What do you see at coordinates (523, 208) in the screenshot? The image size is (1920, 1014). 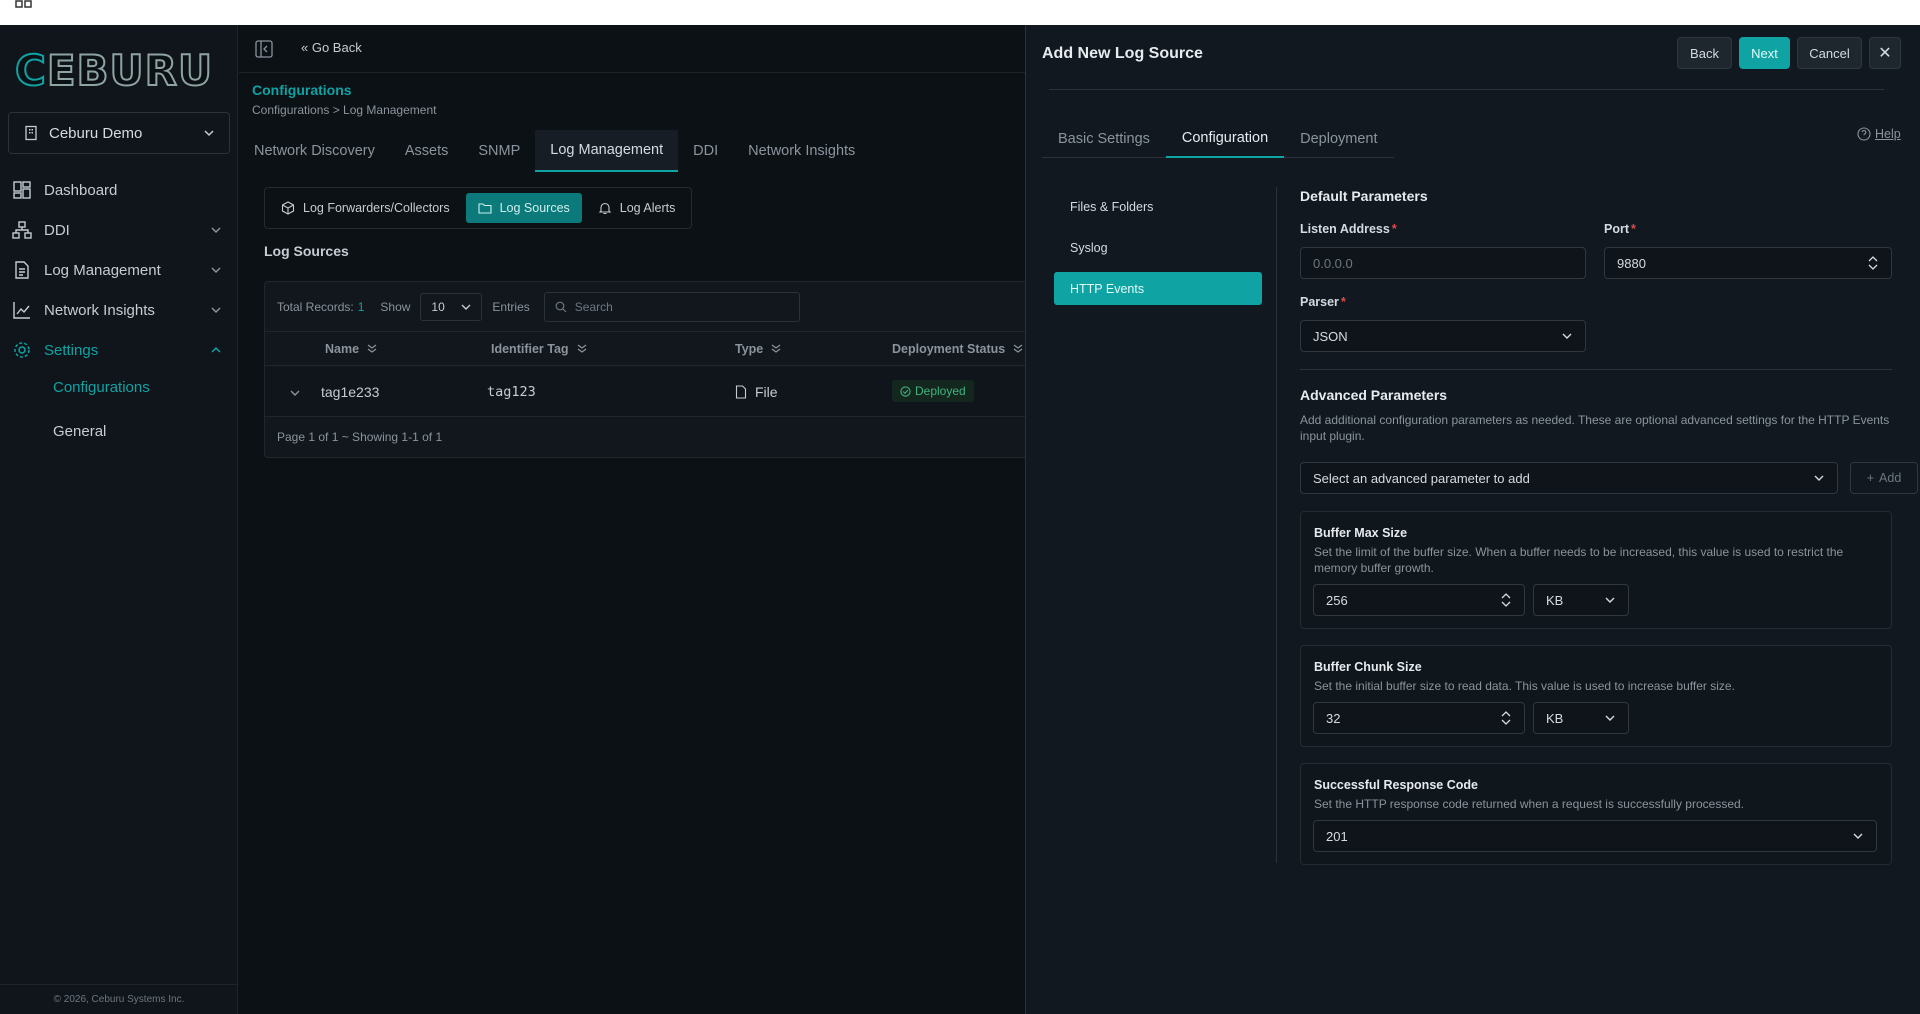 I see `subtab-log-sources: Log Sources` at bounding box center [523, 208].